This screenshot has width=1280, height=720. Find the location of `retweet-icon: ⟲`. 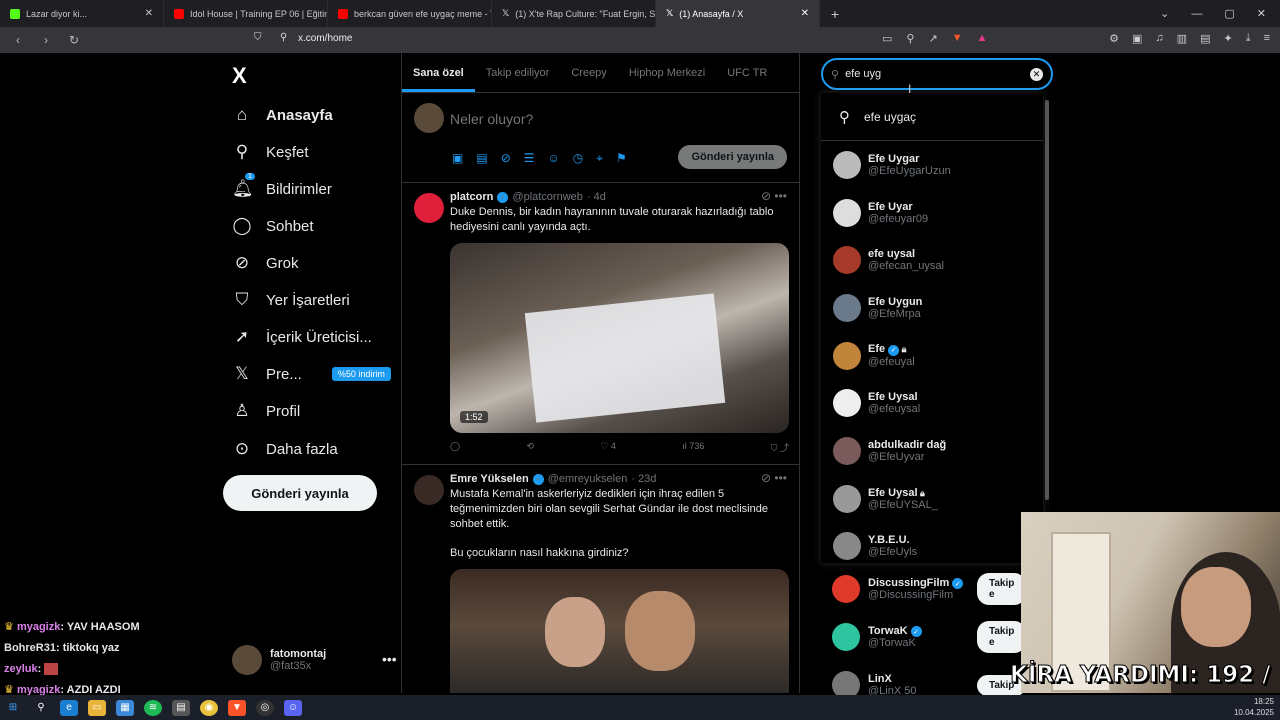

retweet-icon: ⟲ is located at coordinates (530, 447).